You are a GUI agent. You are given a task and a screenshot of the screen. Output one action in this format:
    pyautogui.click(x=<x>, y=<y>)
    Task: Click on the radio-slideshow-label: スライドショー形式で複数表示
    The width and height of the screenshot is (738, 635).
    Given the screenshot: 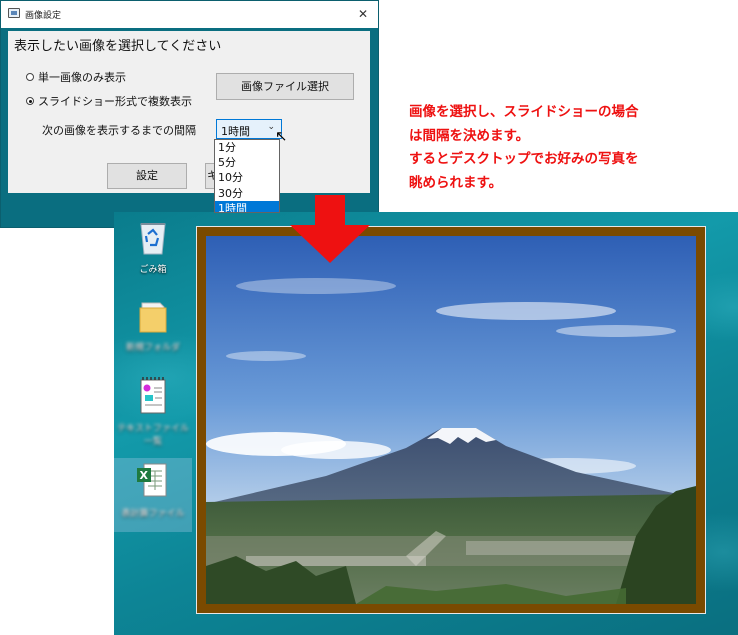 What is the action you would take?
    pyautogui.click(x=115, y=101)
    